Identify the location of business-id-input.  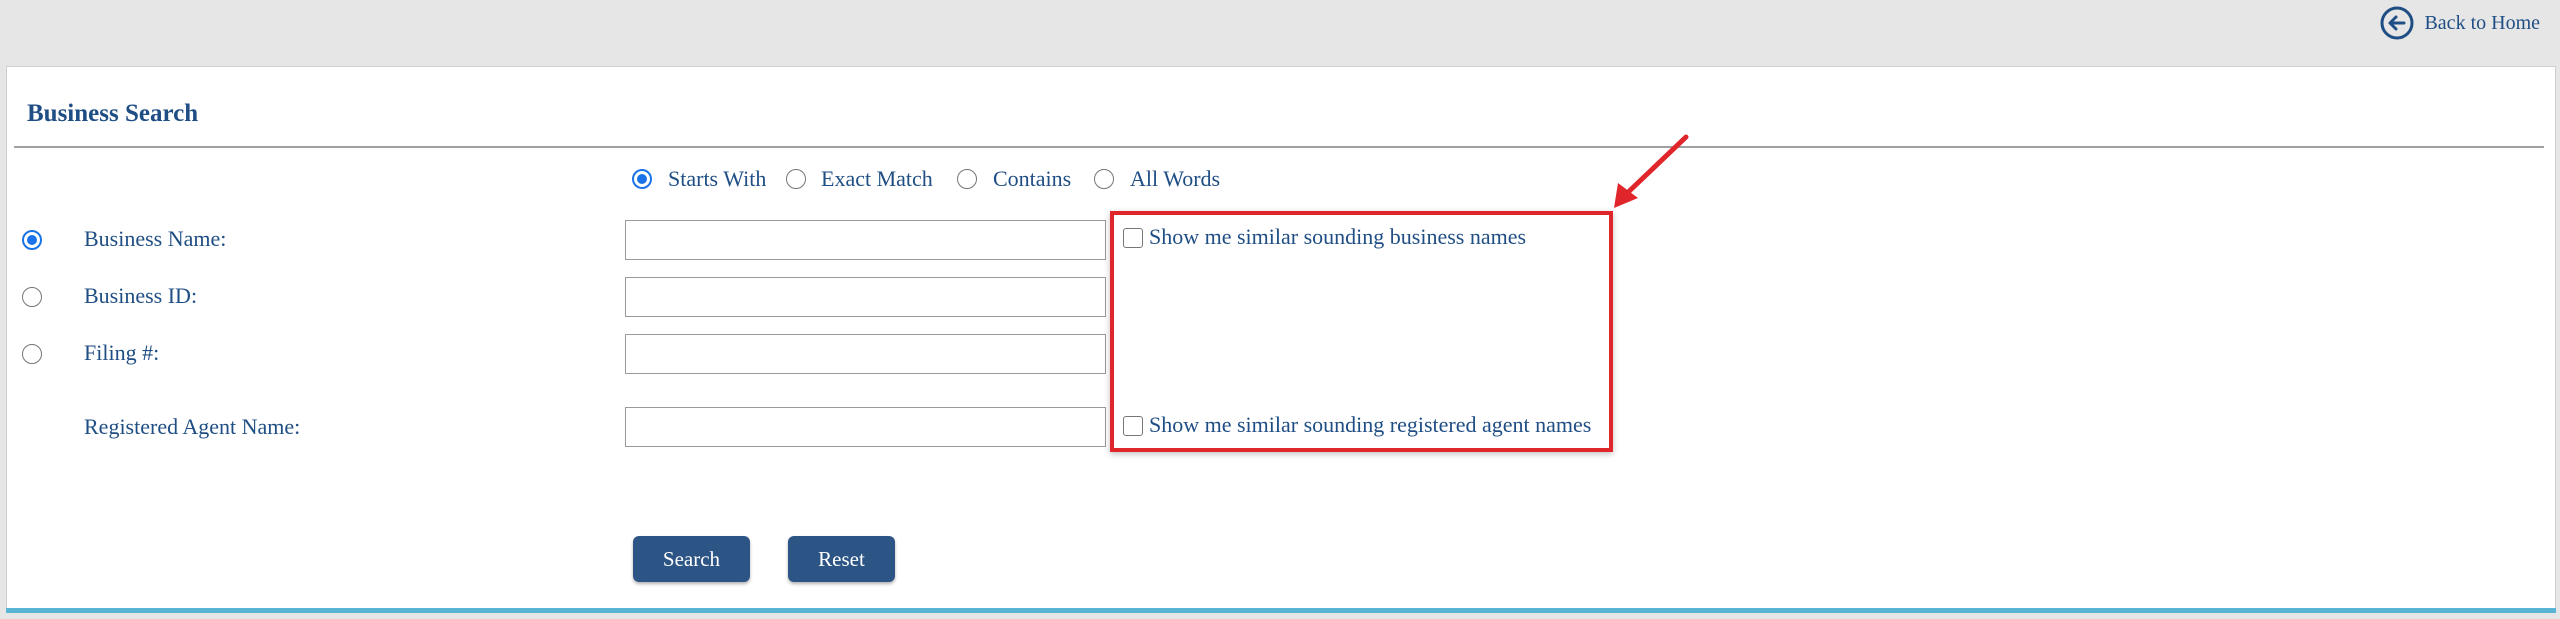
(865, 297).